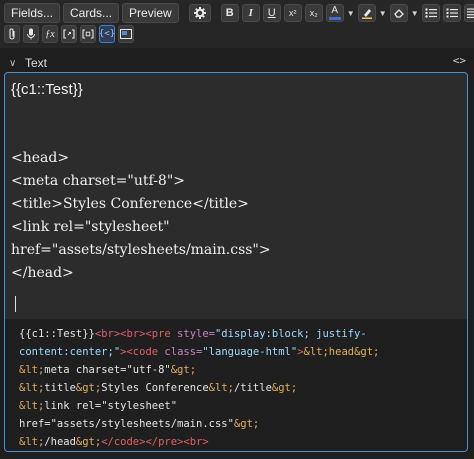  I want to click on toolbar-row-2: ƒx {<}, so click(69, 34).